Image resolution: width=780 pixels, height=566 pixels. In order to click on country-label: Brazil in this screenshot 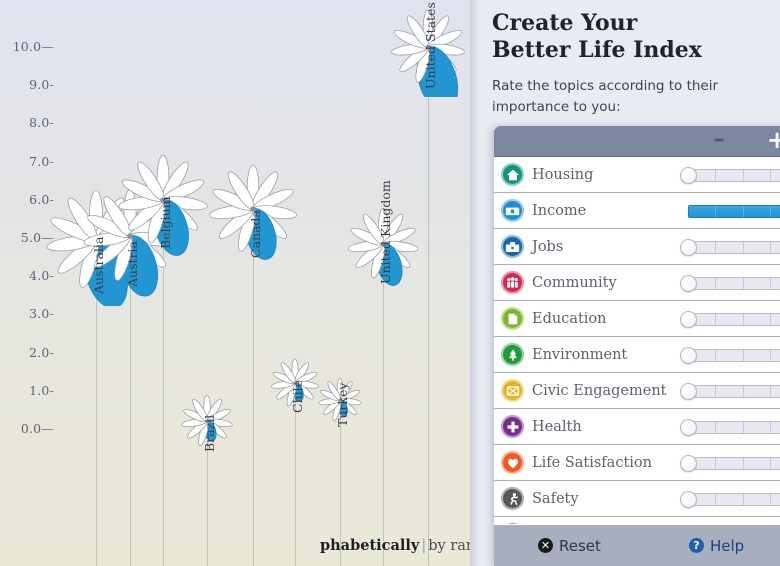, I will do `click(209, 434)`.